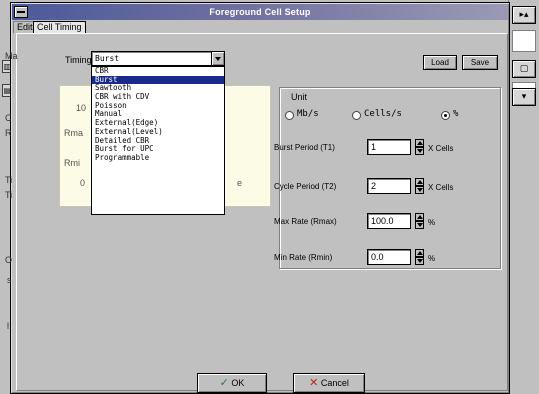  What do you see at coordinates (377, 257) in the screenshot?
I see `min-rate-value: 0.0` at bounding box center [377, 257].